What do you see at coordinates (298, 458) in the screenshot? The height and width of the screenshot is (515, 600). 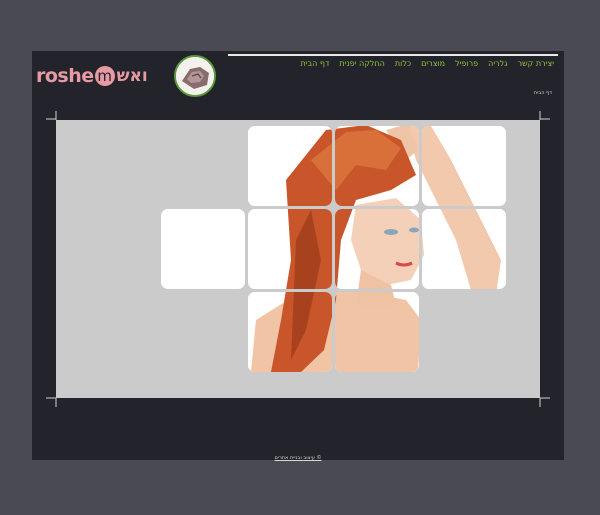 I see `footer-credit-link: עיצוב ובניית אתרים ©` at bounding box center [298, 458].